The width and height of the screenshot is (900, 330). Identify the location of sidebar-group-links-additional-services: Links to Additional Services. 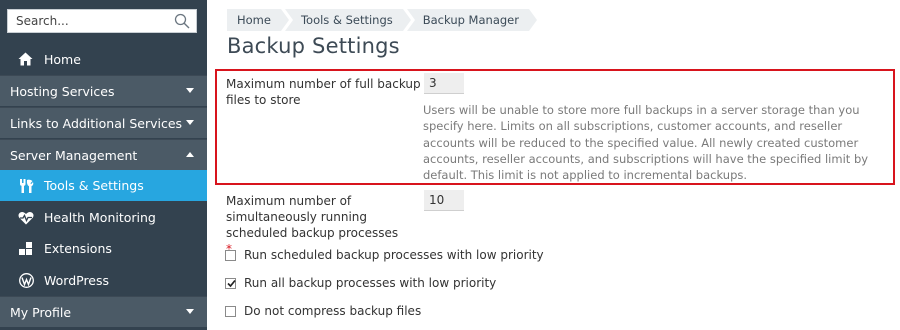
(103, 122).